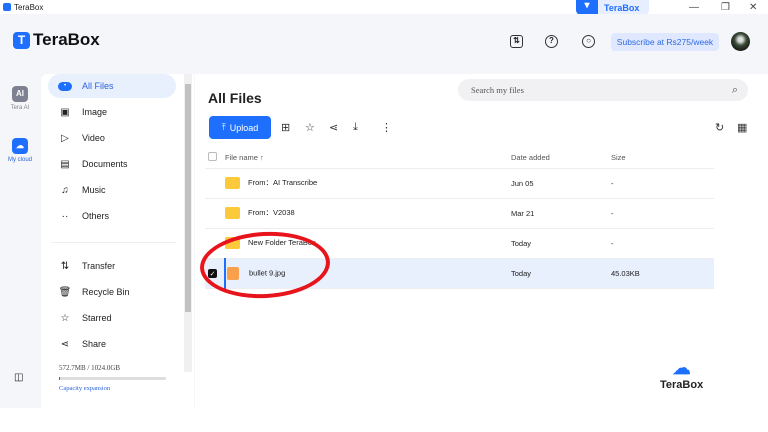 The image size is (768, 432). Describe the element at coordinates (84, 388) in the screenshot. I see `capacity-expansion-link: Capacity expansion` at that location.